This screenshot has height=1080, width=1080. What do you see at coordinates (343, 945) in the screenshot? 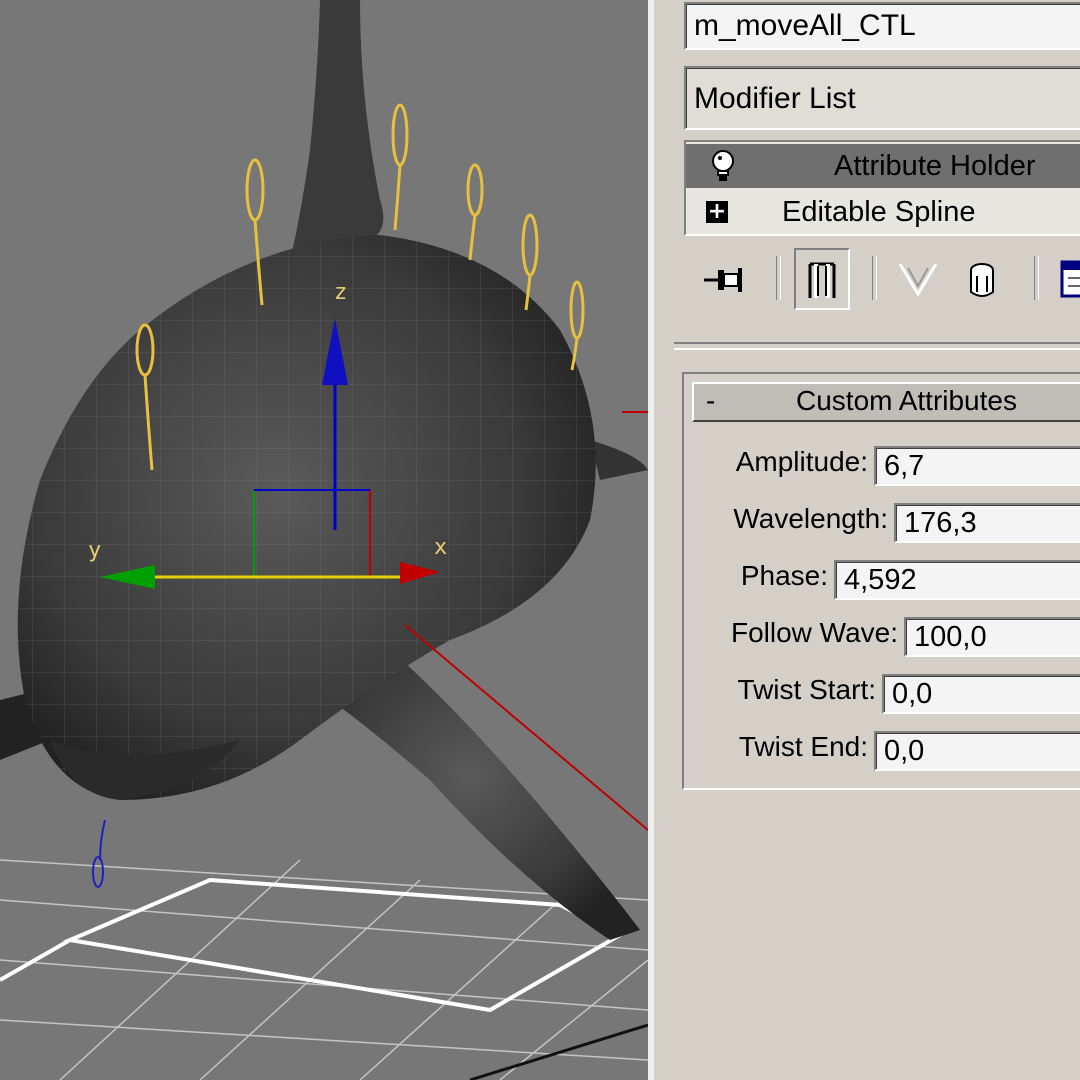
I see `selection-box` at bounding box center [343, 945].